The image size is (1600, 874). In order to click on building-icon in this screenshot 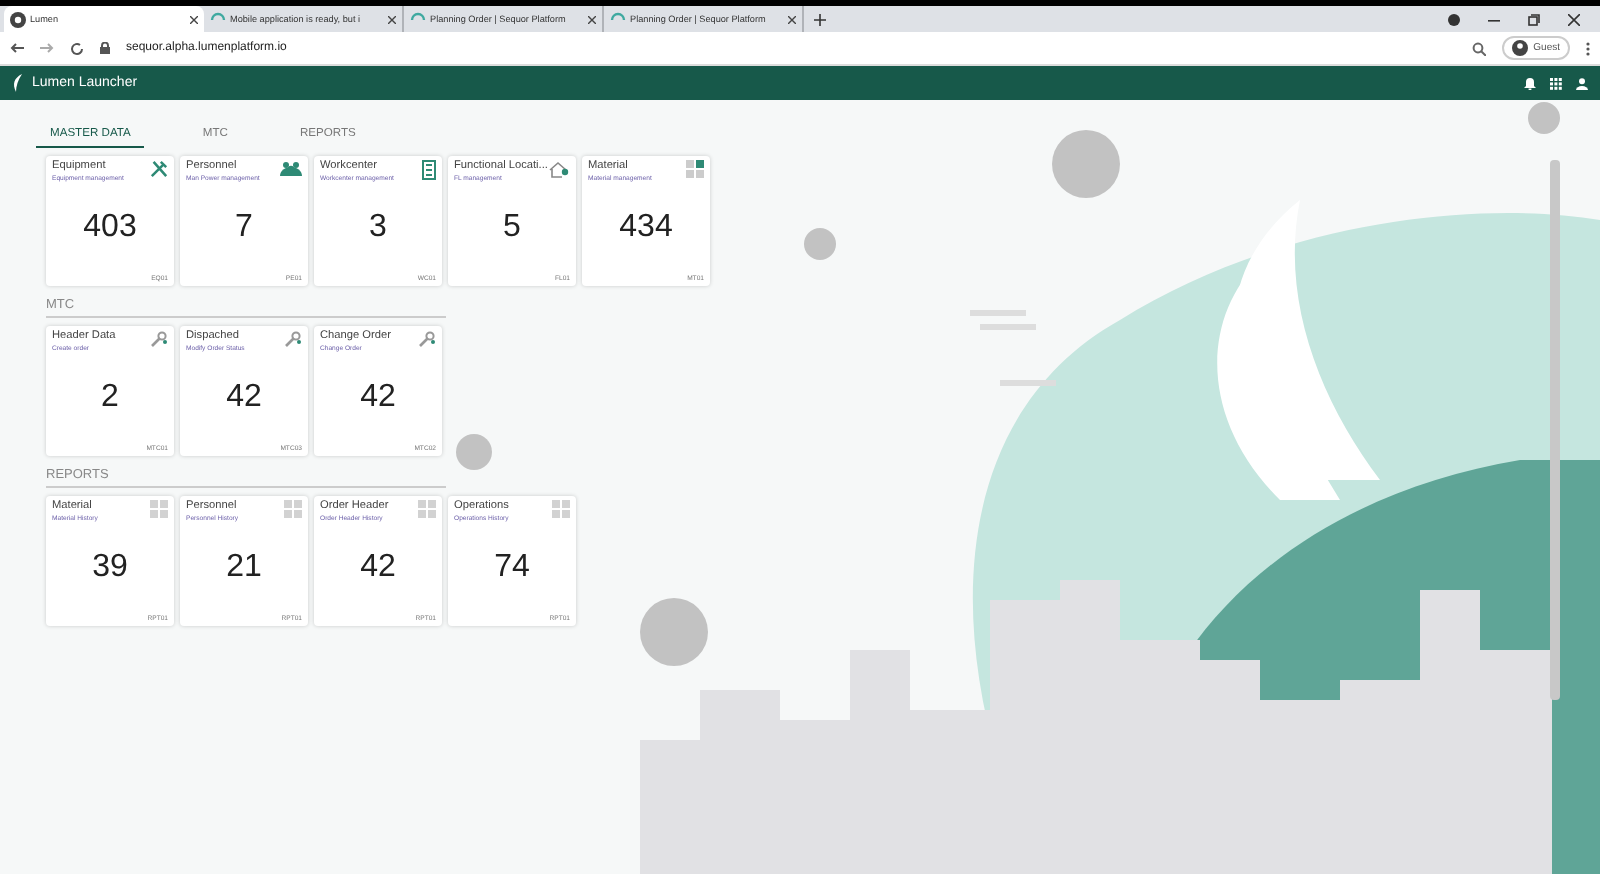, I will do `click(429, 170)`.